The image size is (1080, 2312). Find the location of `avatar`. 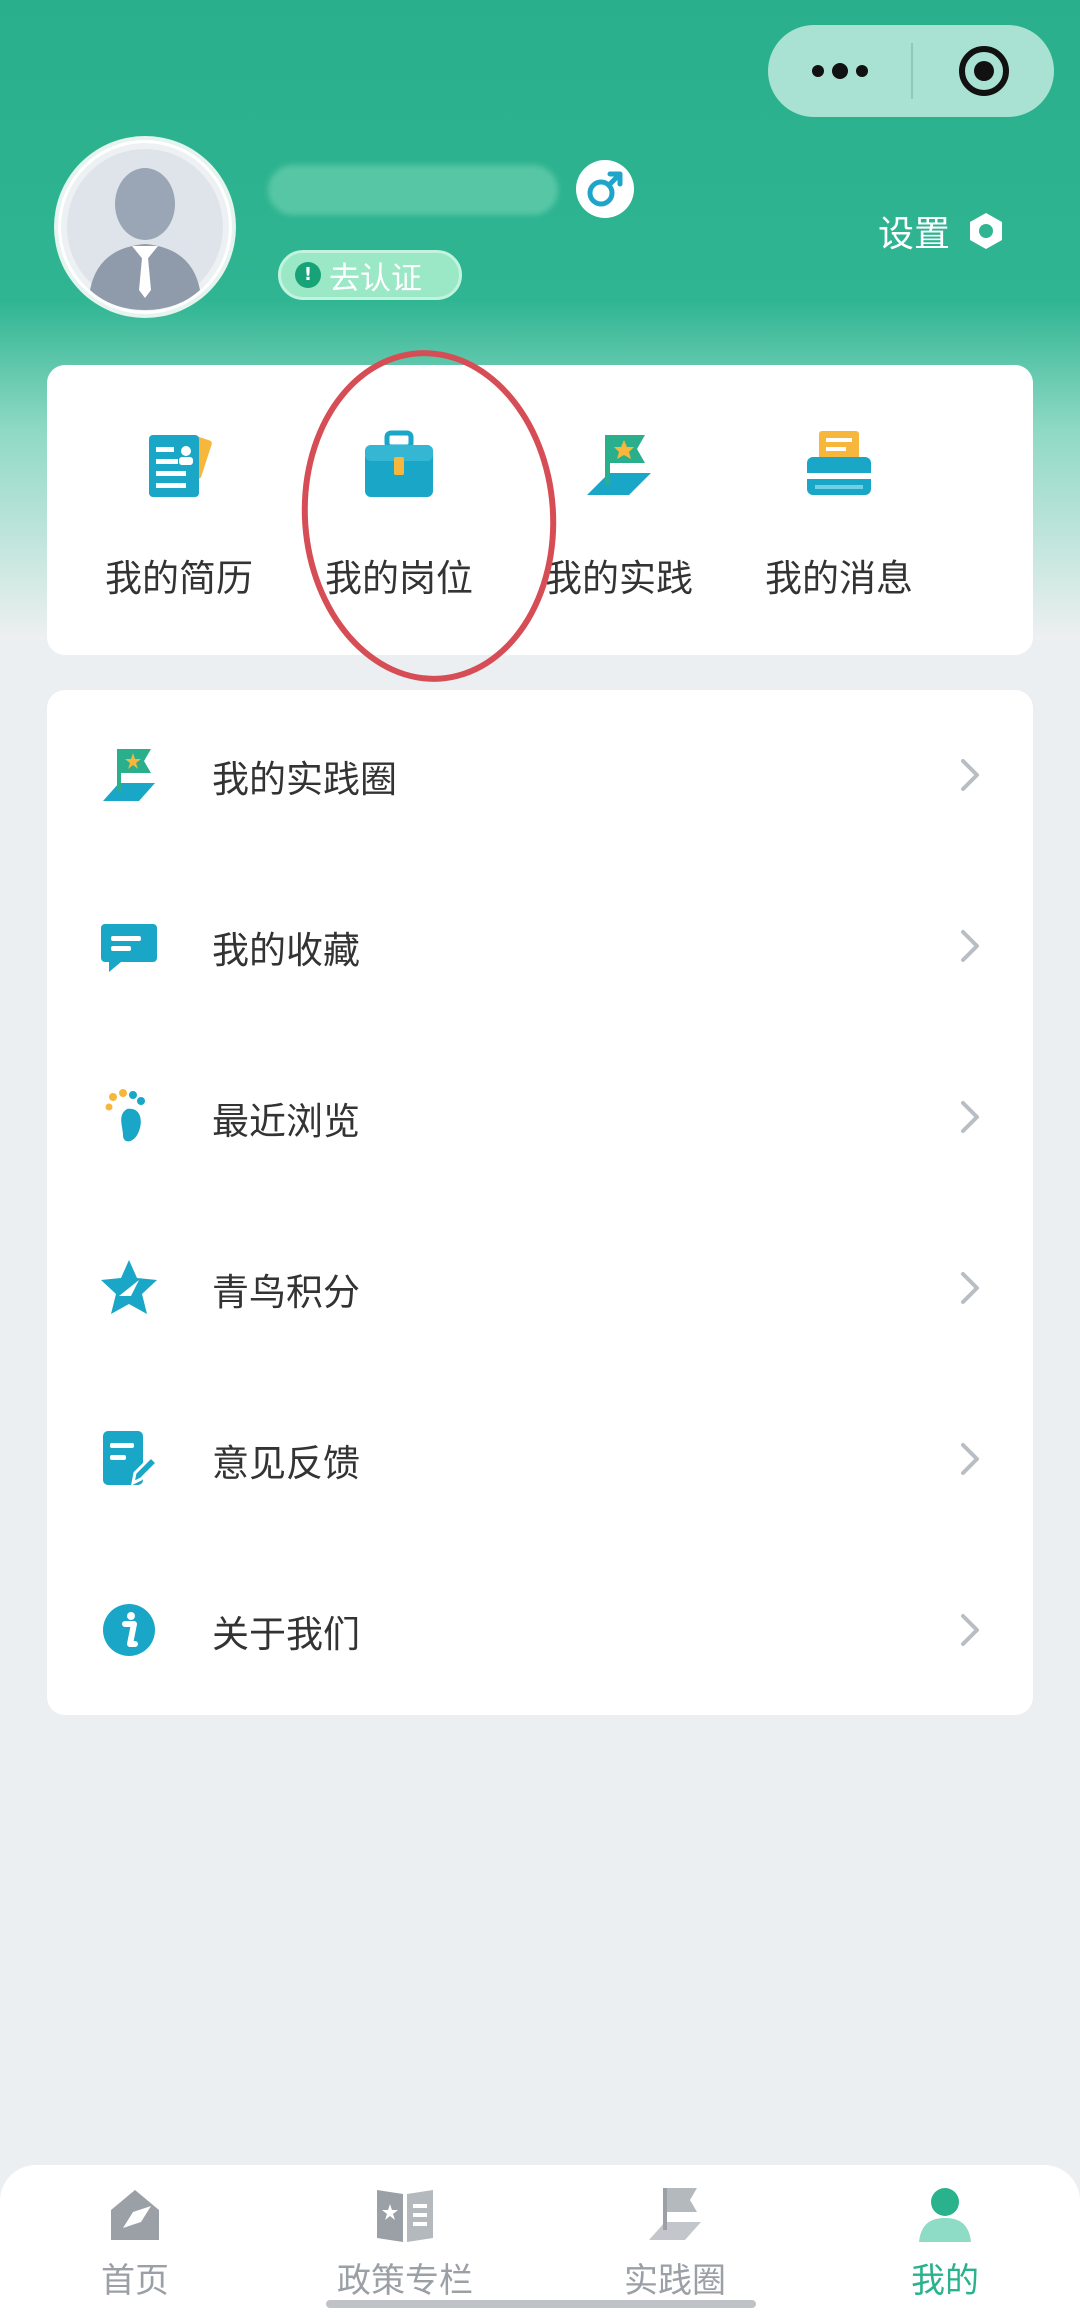

avatar is located at coordinates (145, 227).